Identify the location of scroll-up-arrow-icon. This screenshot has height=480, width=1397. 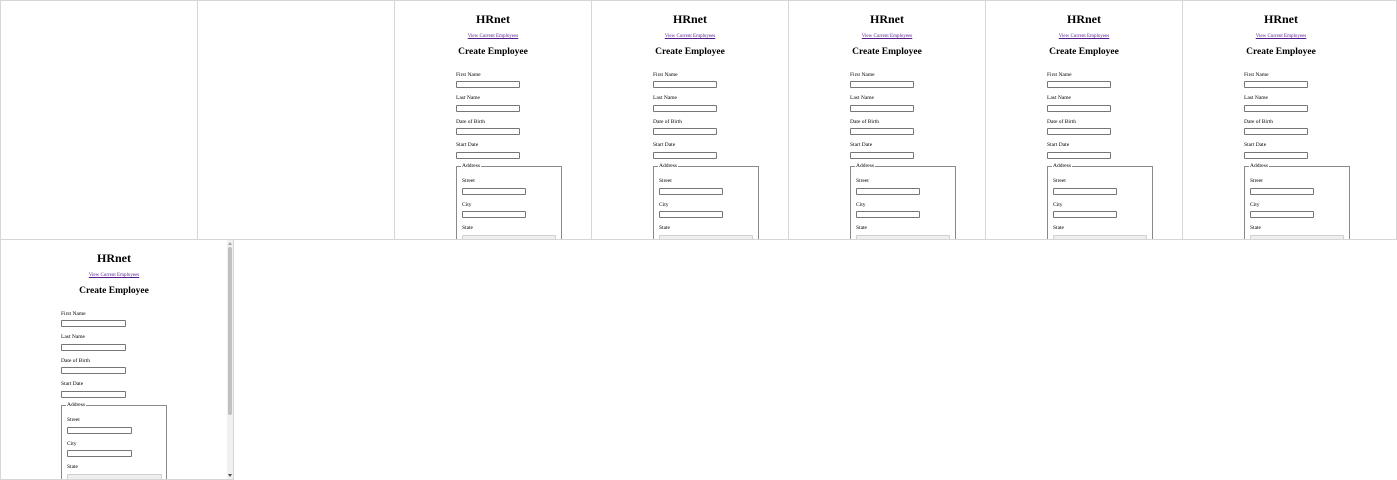
(230, 243).